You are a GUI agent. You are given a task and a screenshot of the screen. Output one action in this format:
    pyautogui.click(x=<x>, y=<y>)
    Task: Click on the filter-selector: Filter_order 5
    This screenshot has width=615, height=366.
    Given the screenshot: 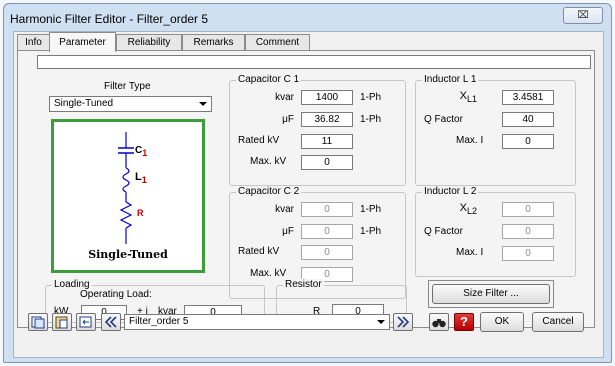 What is the action you would take?
    pyautogui.click(x=257, y=322)
    